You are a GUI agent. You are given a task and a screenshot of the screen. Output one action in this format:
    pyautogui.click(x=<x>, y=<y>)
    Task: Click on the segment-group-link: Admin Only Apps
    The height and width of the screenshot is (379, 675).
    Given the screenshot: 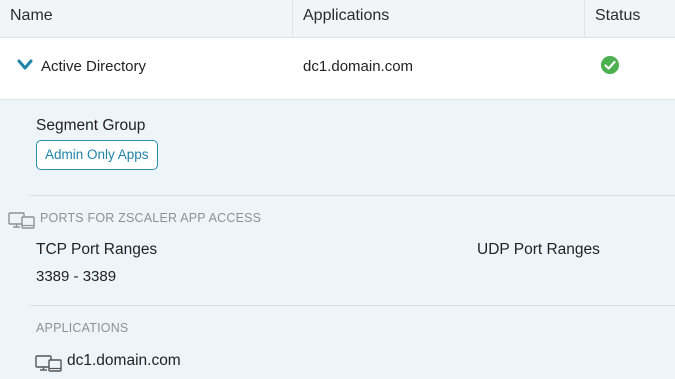 What is the action you would take?
    pyautogui.click(x=97, y=155)
    